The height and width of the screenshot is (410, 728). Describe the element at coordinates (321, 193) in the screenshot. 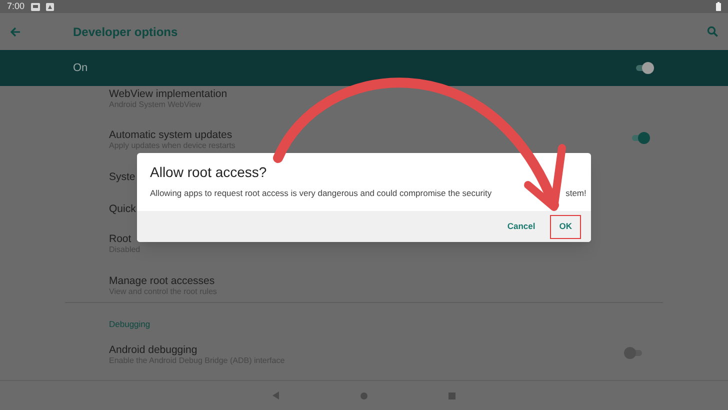

I see `dialog-message: Allowing apps to request root access is very dangerous and could compromise the security` at that location.